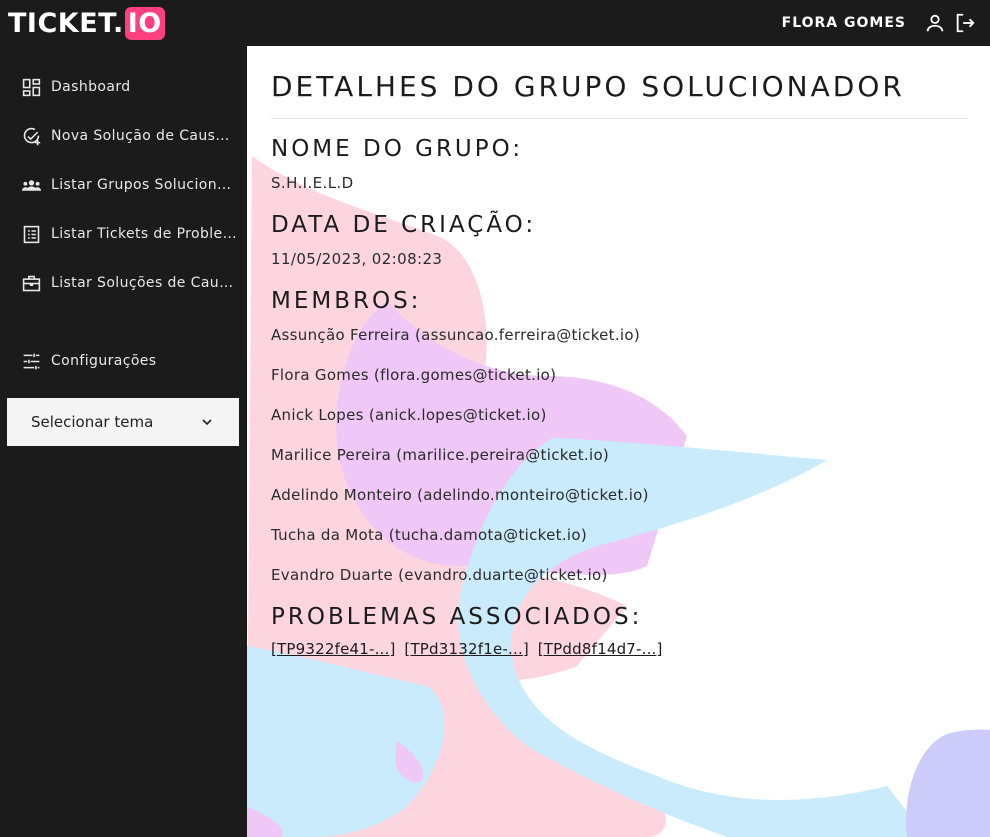 This screenshot has height=837, width=990. Describe the element at coordinates (429, 535) in the screenshot. I see `member-item: Tucha da Mota (tucha.damota@ticket.io)` at that location.